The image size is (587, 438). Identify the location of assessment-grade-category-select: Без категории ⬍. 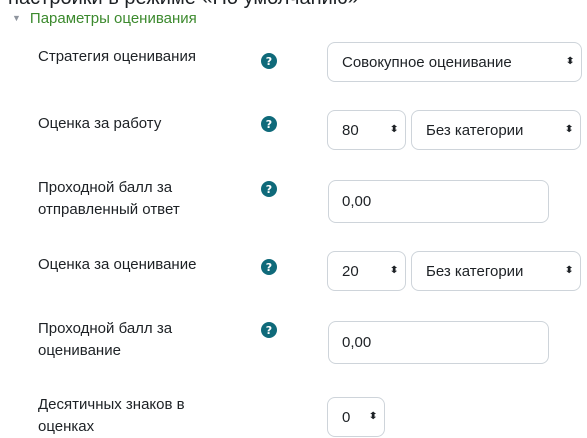
(496, 271).